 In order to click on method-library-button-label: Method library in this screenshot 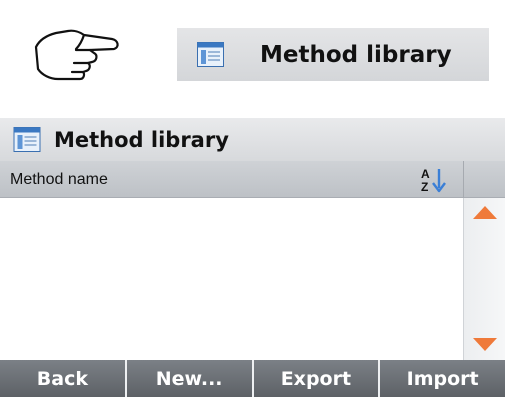, I will do `click(356, 54)`.